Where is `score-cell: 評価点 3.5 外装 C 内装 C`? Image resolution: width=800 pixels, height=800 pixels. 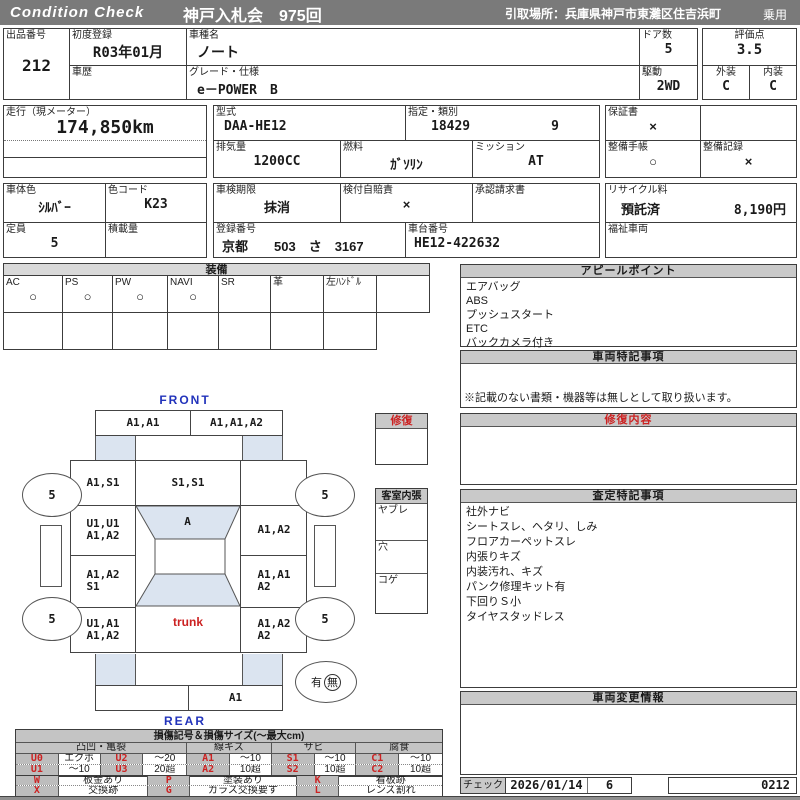 score-cell: 評価点 3.5 外装 C 内装 C is located at coordinates (749, 64).